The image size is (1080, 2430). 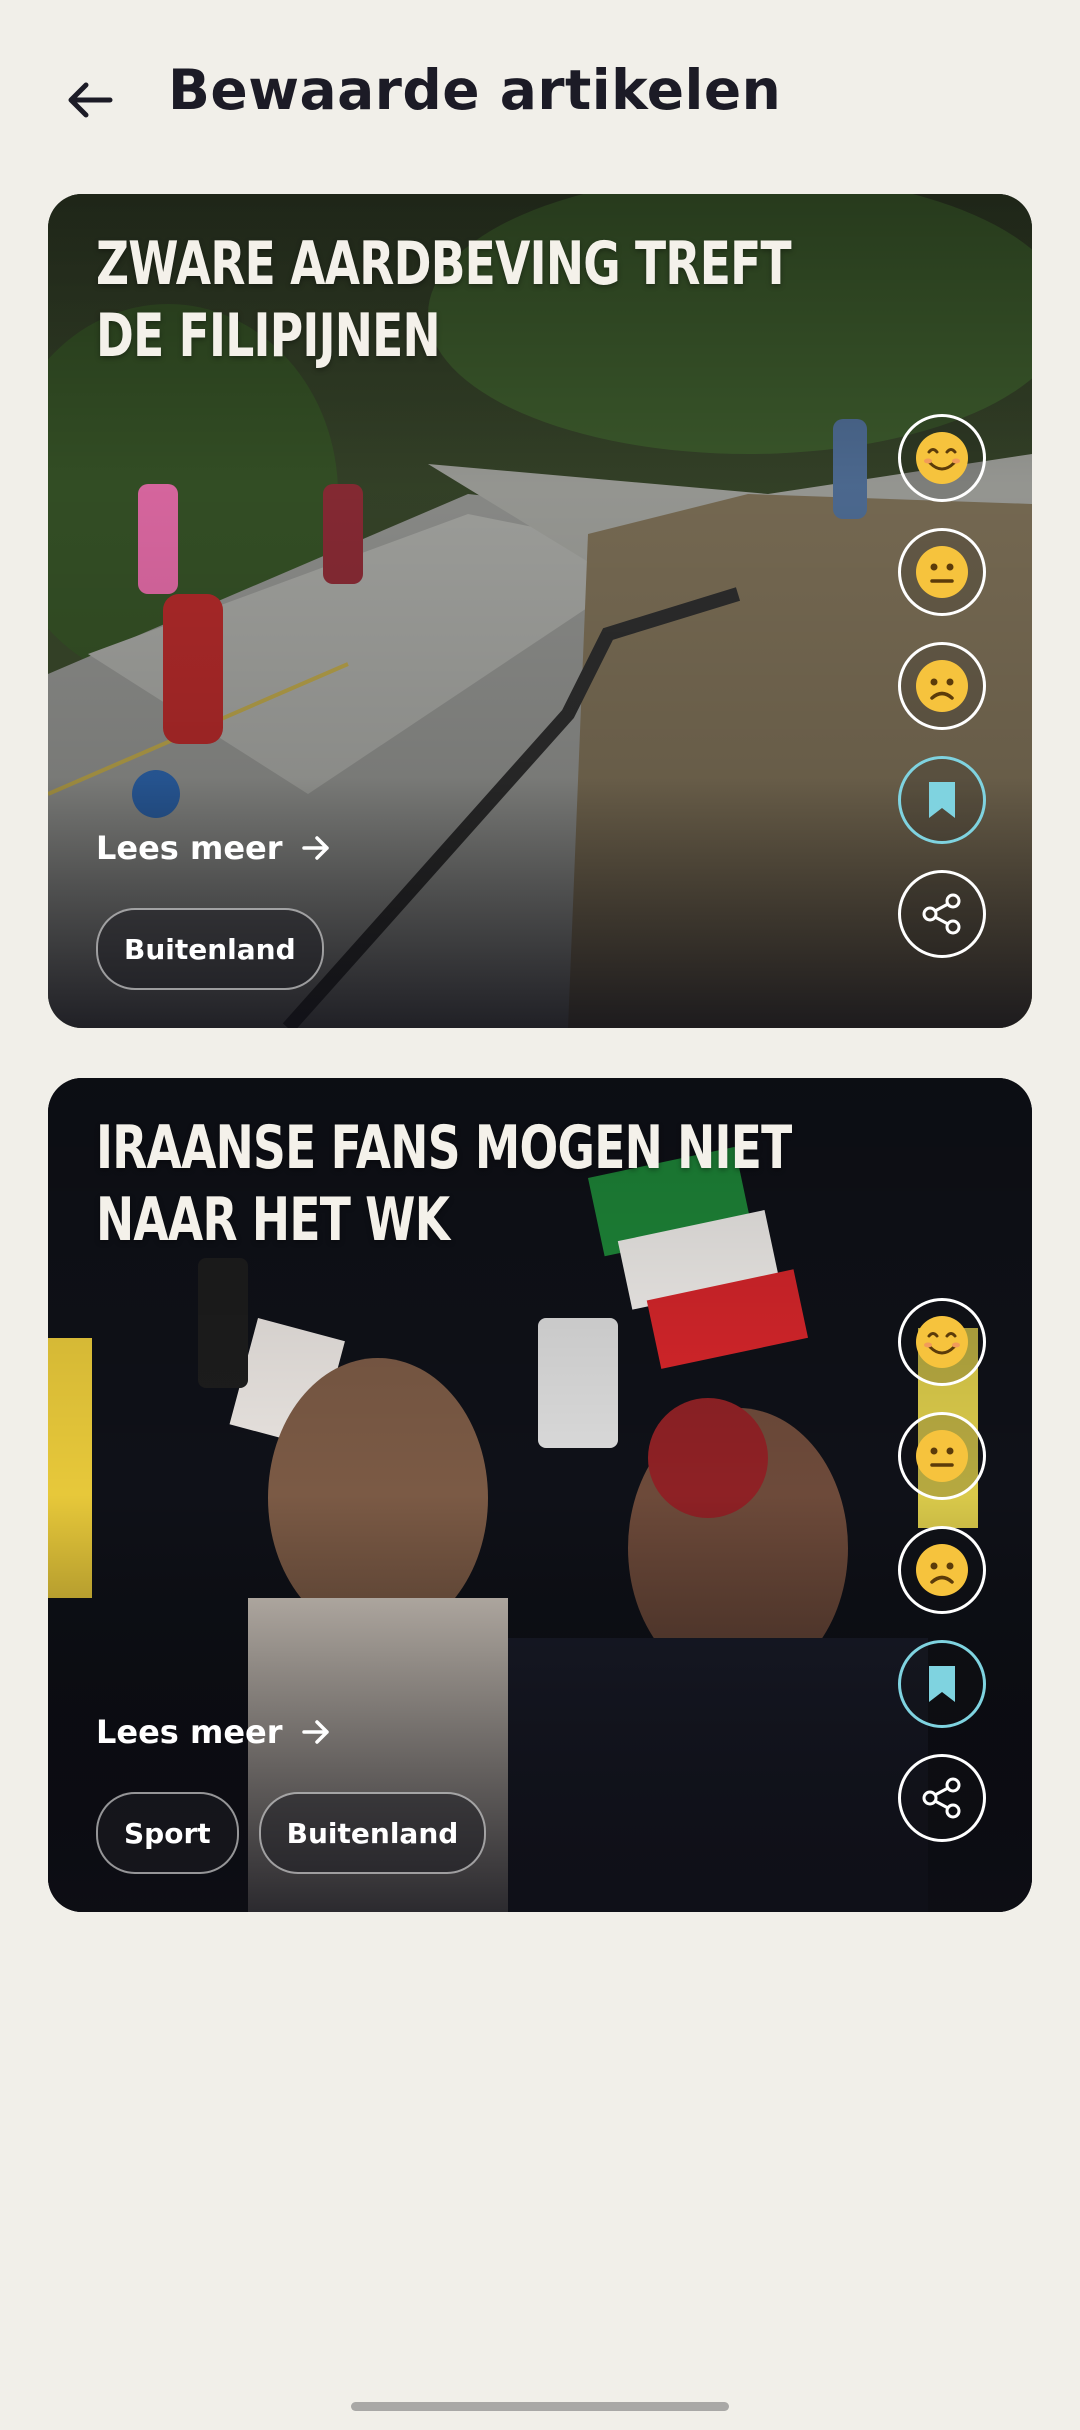 I want to click on headline-line: ZWARE AARDBEVING TREFT, so click(x=444, y=264).